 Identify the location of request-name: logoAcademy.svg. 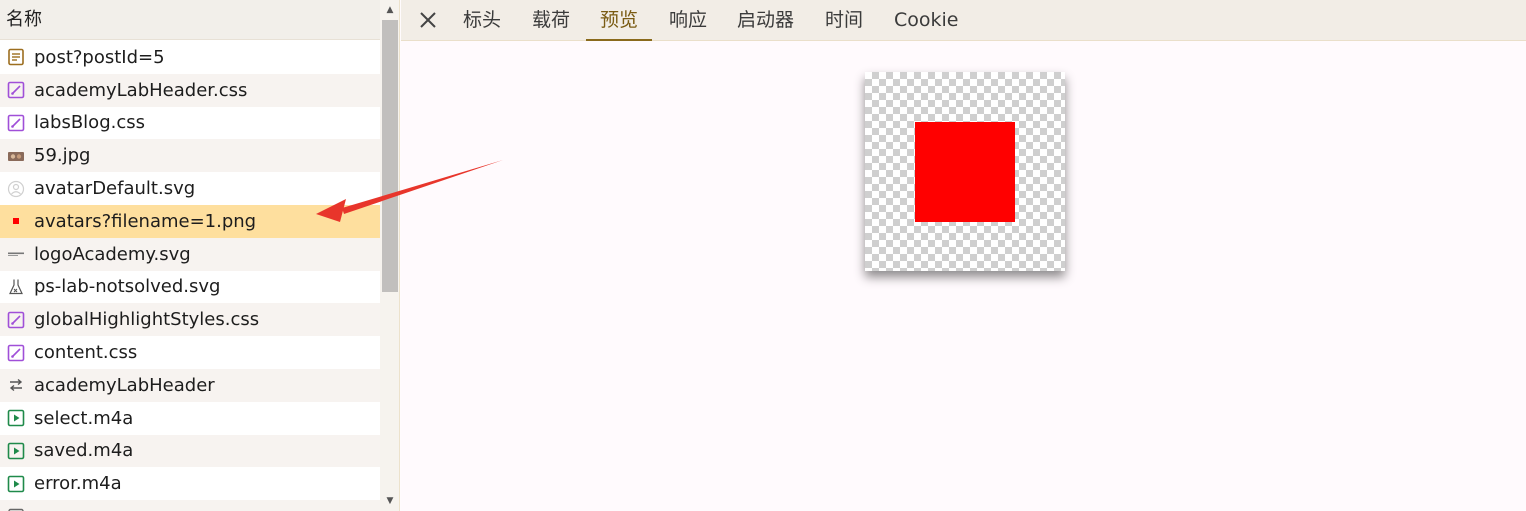
(112, 254).